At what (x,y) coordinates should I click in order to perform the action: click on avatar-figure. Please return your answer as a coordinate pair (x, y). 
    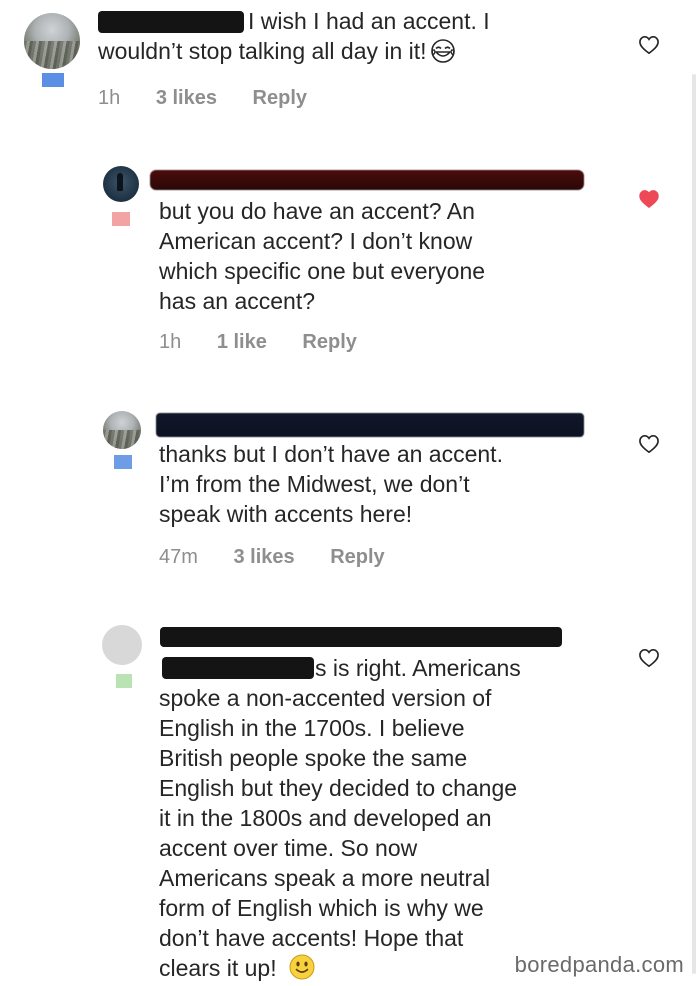
    Looking at the image, I should click on (120, 182).